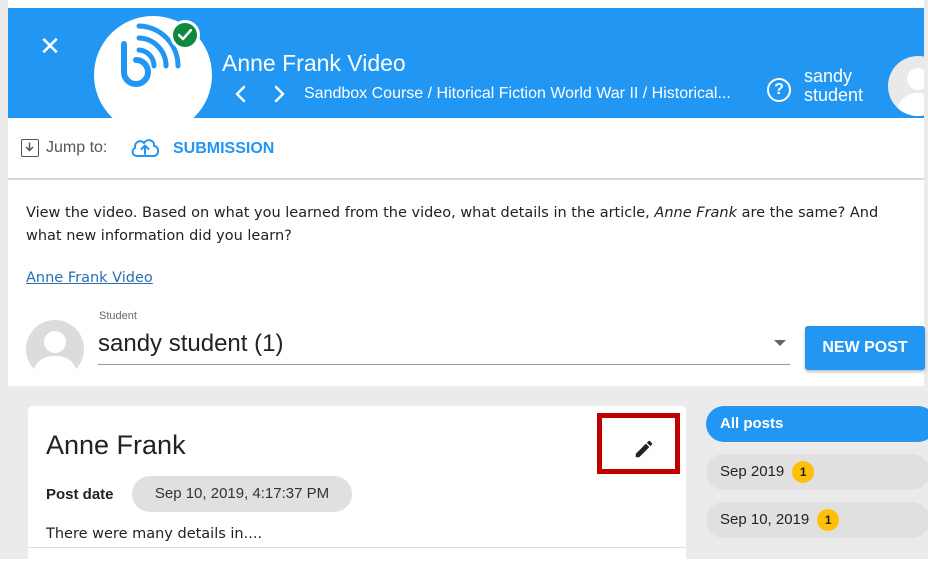  Describe the element at coordinates (241, 94) in the screenshot. I see `chevron-left-icon` at that location.